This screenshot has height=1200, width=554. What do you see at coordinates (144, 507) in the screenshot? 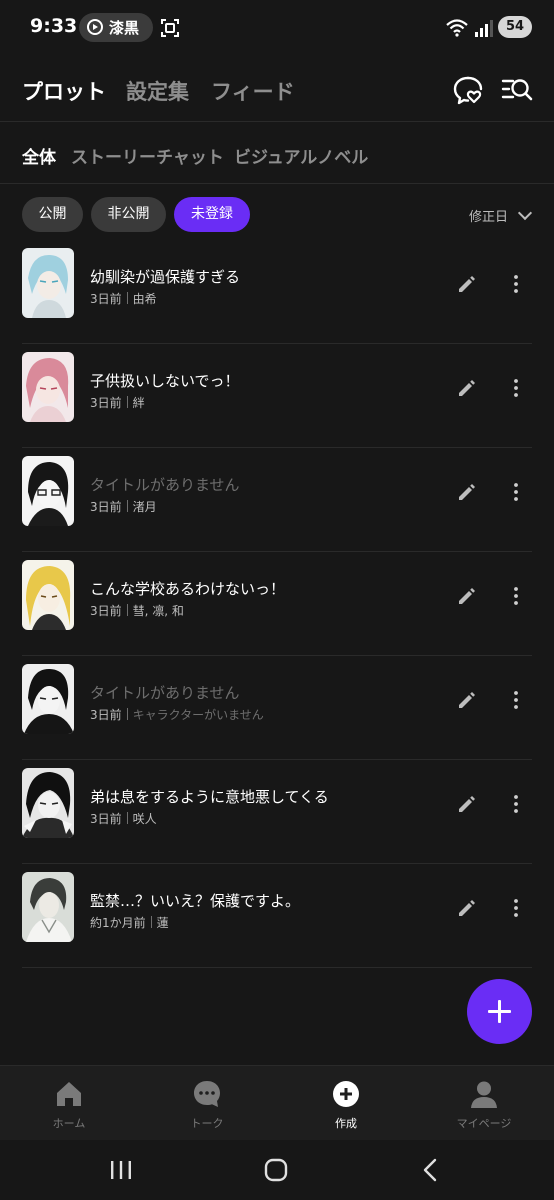
I see `story-characters: 渚月` at bounding box center [144, 507].